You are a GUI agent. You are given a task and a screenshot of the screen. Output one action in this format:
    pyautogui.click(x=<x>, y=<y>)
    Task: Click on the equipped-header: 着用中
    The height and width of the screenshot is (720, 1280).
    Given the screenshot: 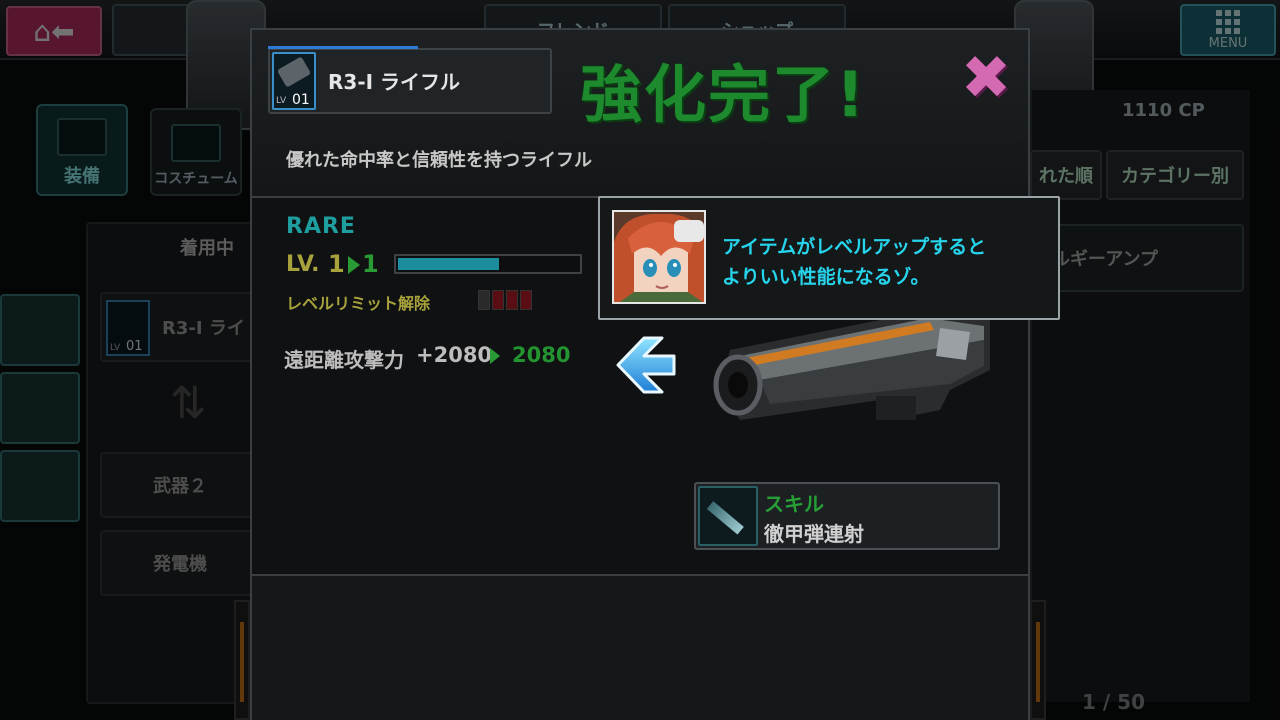 What is the action you would take?
    pyautogui.click(x=207, y=248)
    